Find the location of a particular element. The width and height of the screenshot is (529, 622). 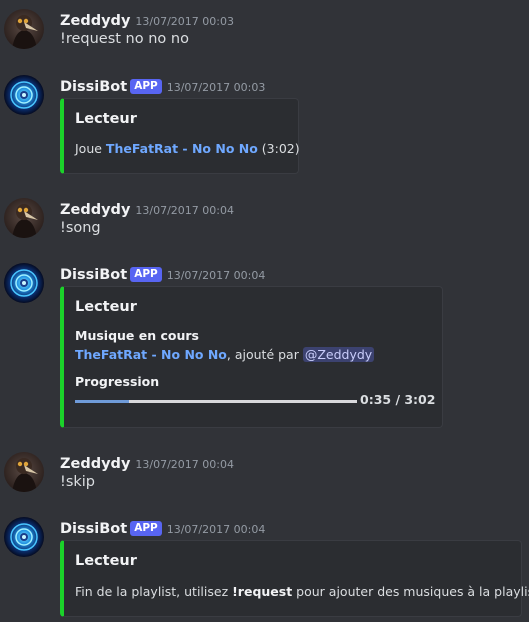

message: Zeddydy 13/07/2017 00:04 !song is located at coordinates (264, 220).